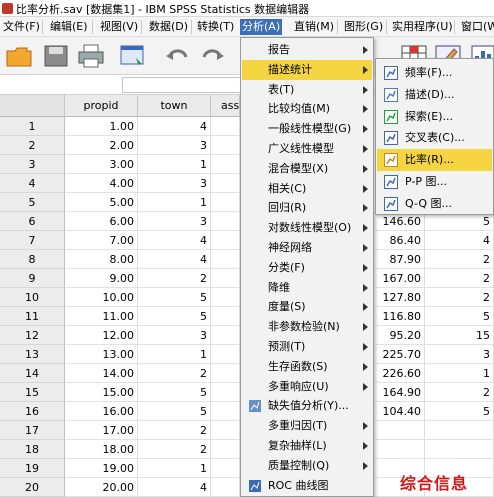 Image resolution: width=494 pixels, height=497 pixels. What do you see at coordinates (32, 430) in the screenshot?
I see `row-header: 17` at bounding box center [32, 430].